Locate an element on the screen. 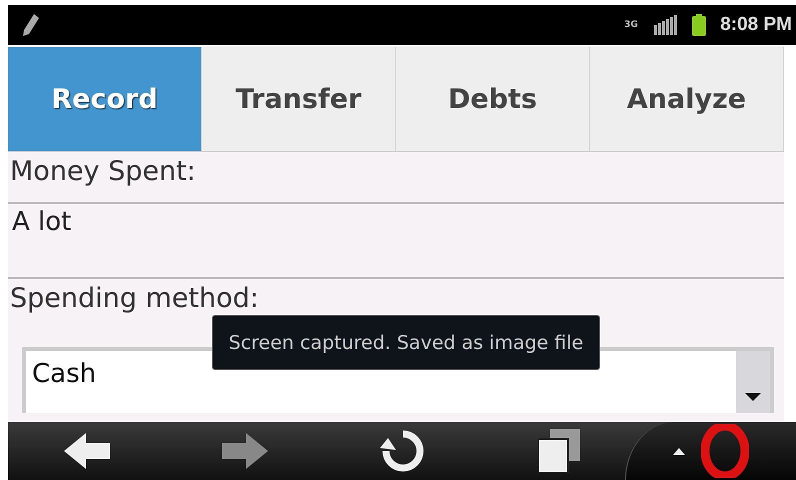  screenshot-toast: Screen captured. Saved as image file is located at coordinates (406, 342).